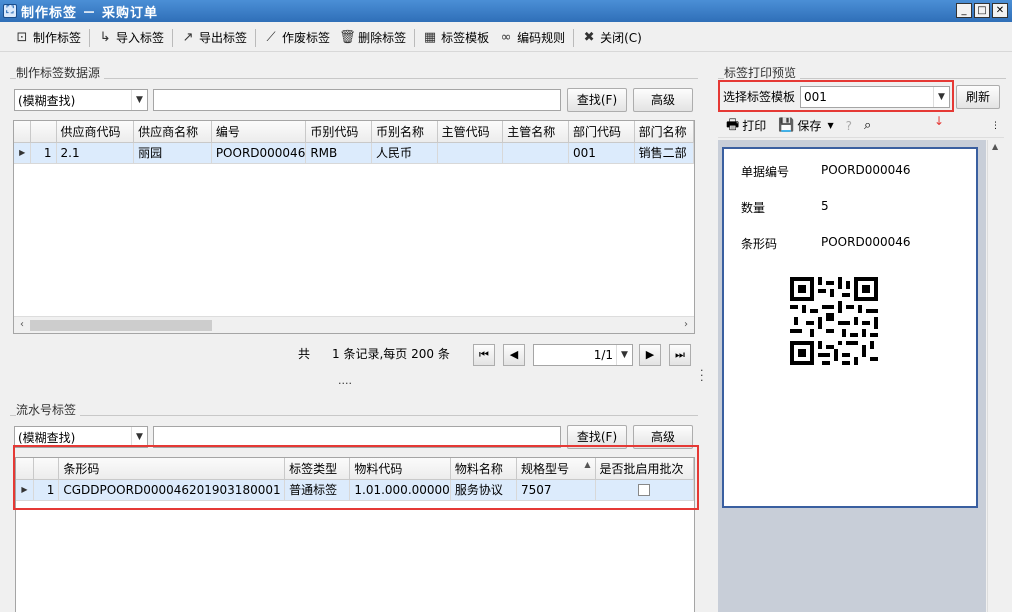 The width and height of the screenshot is (1012, 612). What do you see at coordinates (601, 132) in the screenshot?
I see `column-header: 部门代码` at bounding box center [601, 132].